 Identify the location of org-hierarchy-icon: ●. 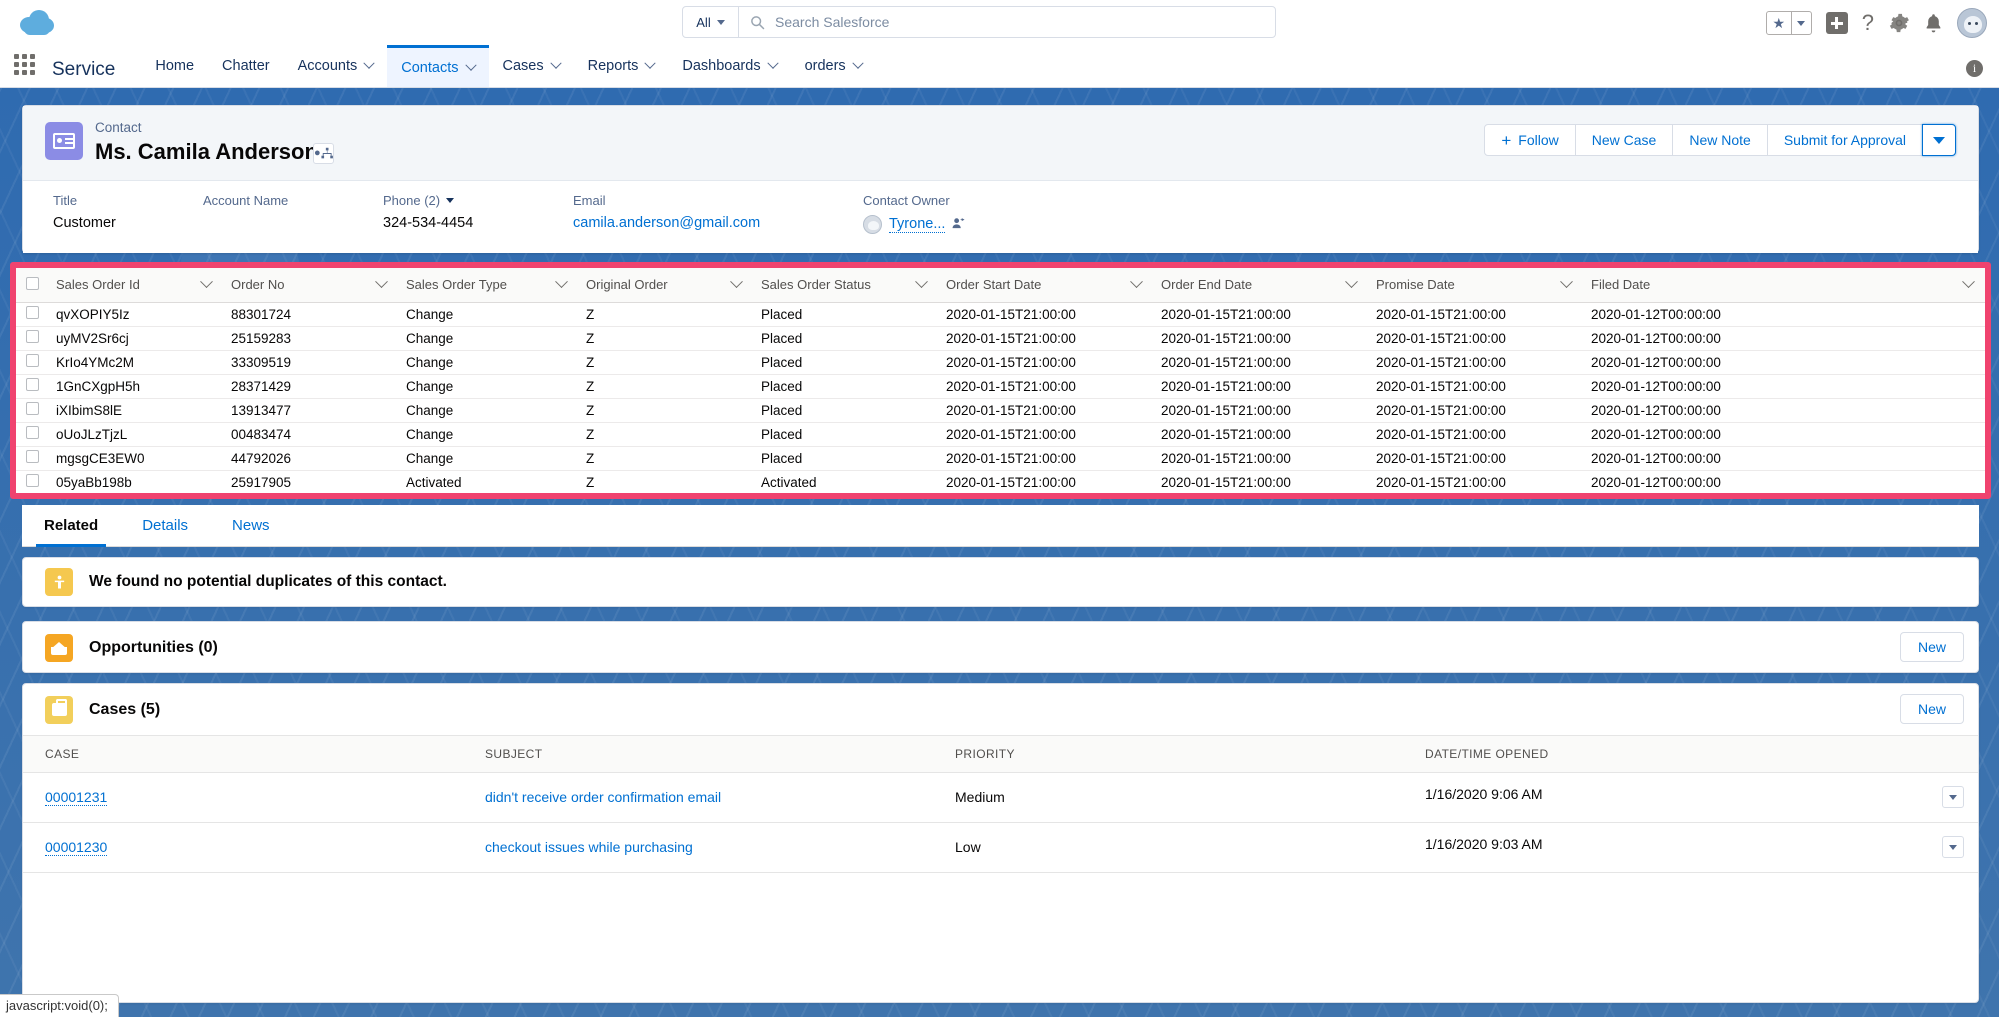
(323, 153).